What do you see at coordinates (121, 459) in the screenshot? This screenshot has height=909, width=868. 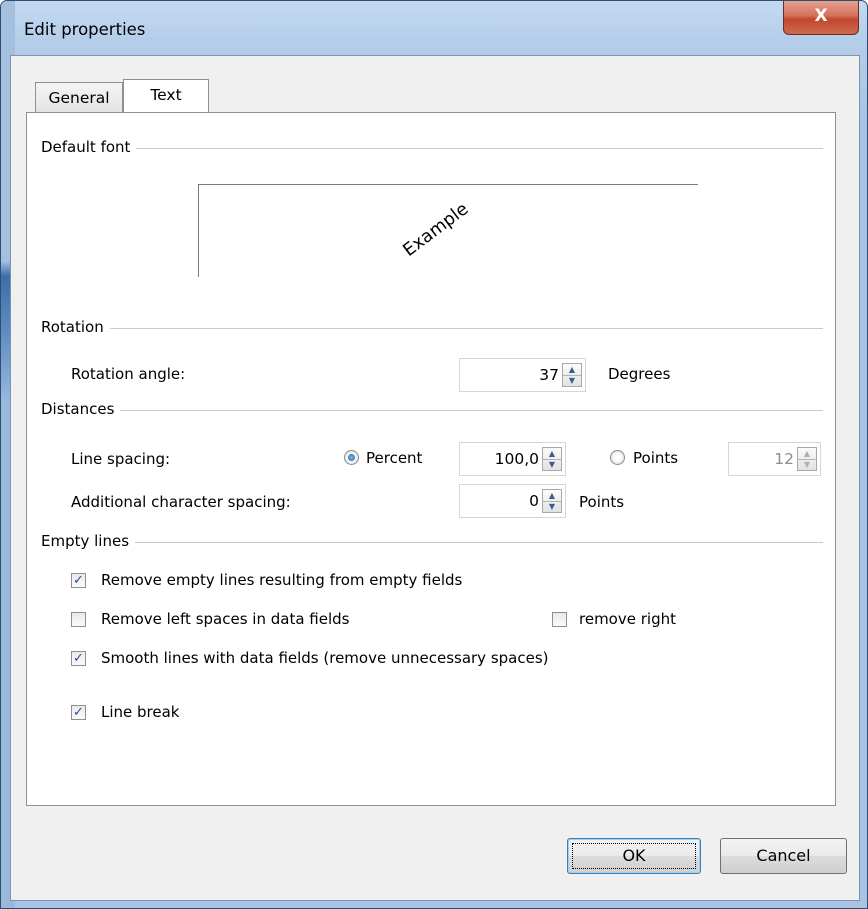 I see `line-spacing-label: Line spacing:` at bounding box center [121, 459].